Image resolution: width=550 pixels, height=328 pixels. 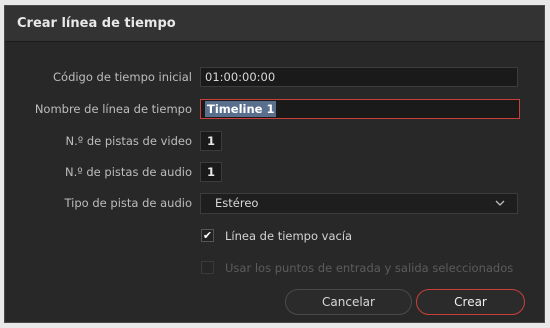 I want to click on empty-timeline-checkbox: ✔, so click(x=207, y=235).